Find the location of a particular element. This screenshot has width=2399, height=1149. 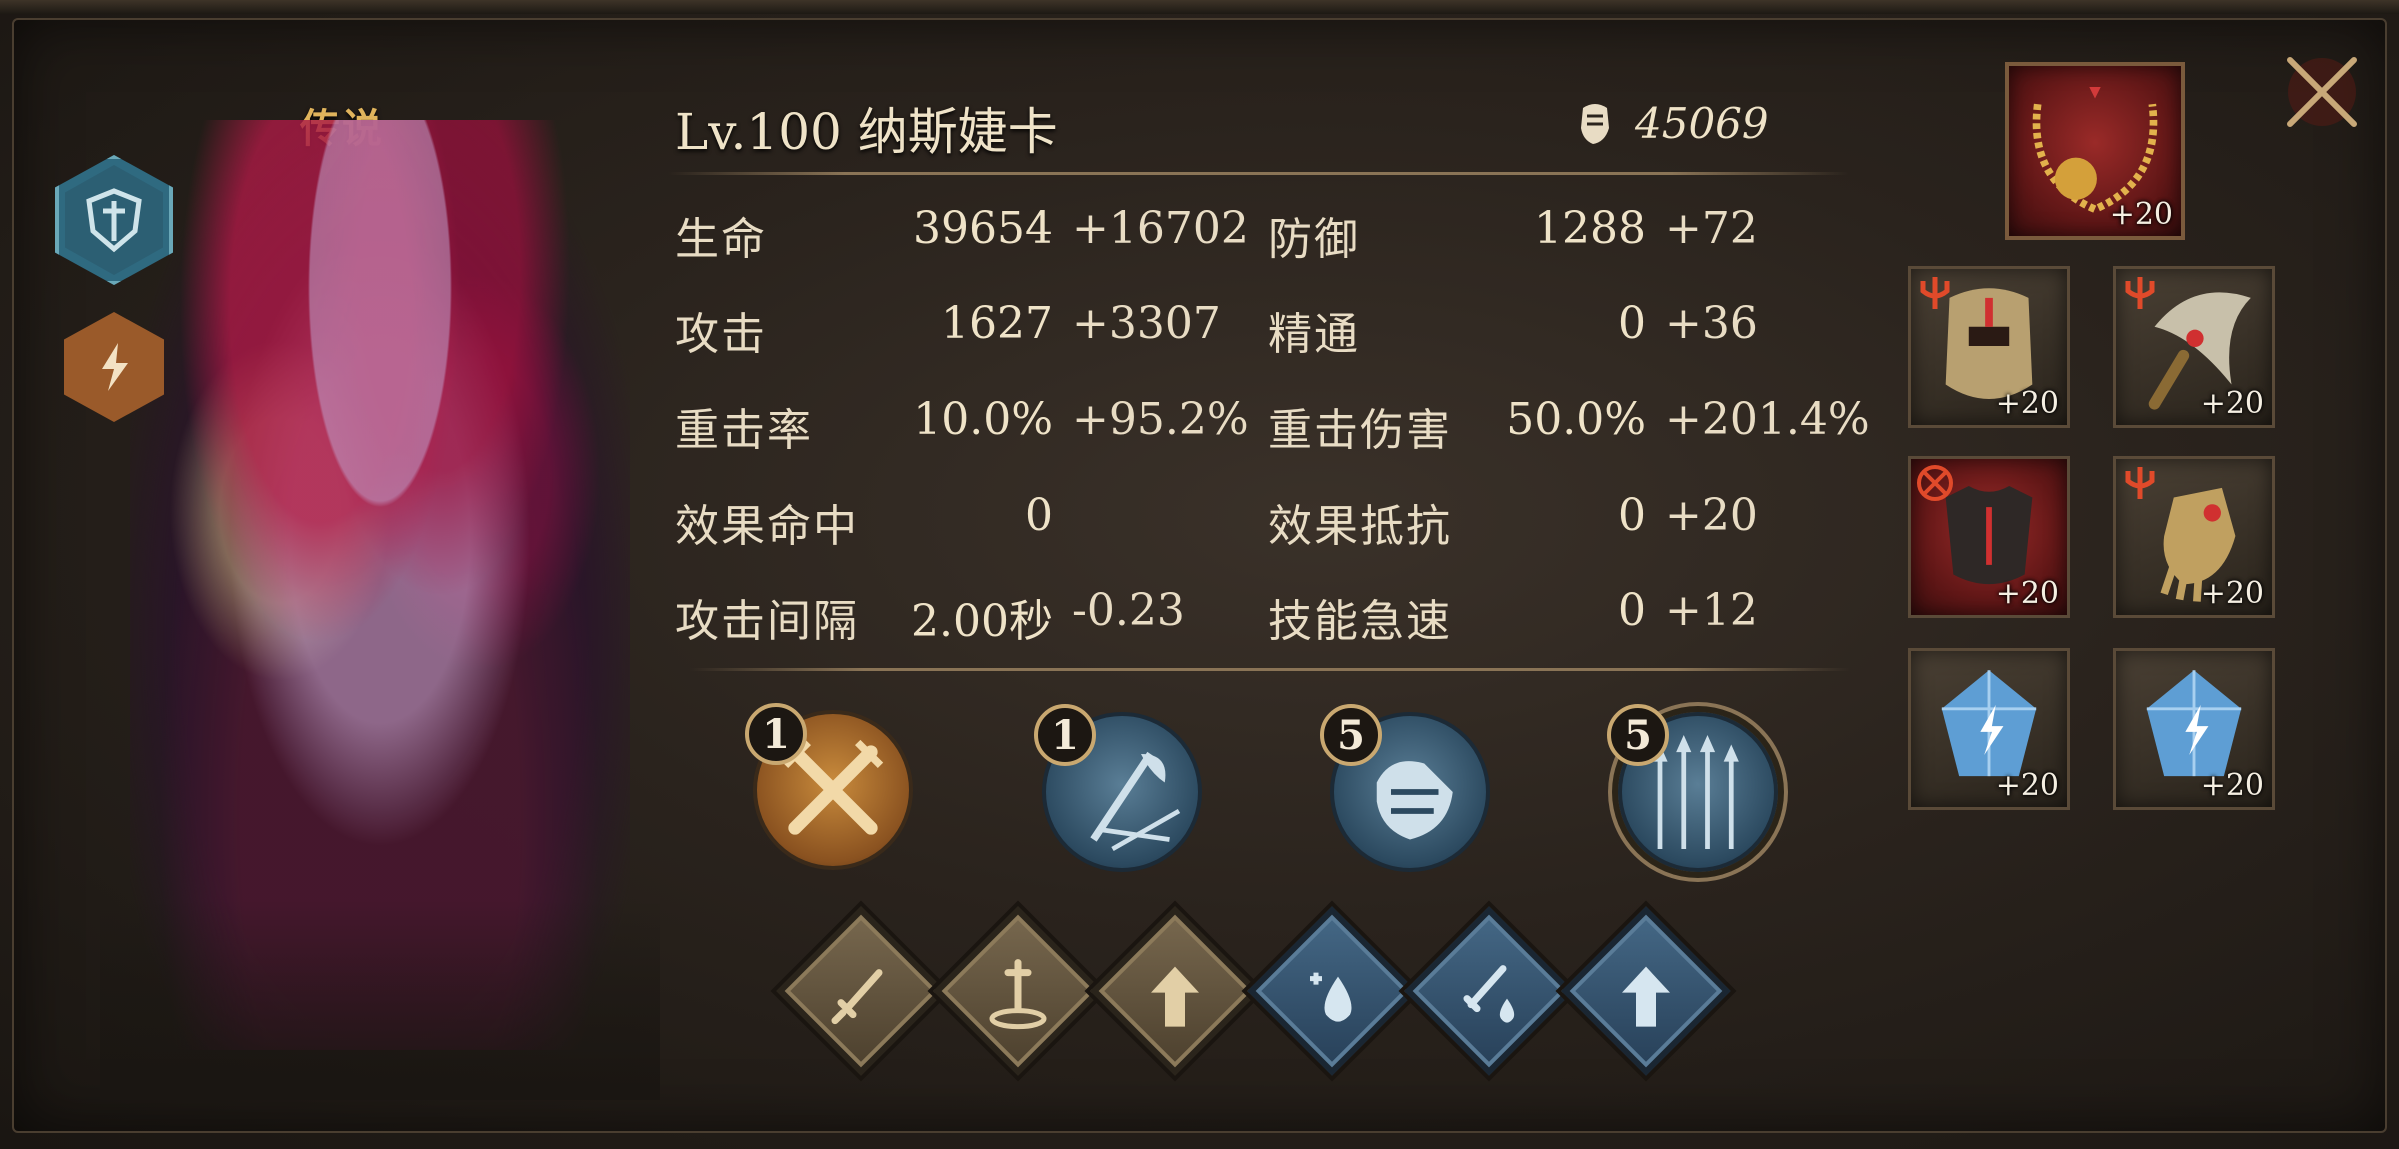

stat-bonus: +20 is located at coordinates (1711, 515).